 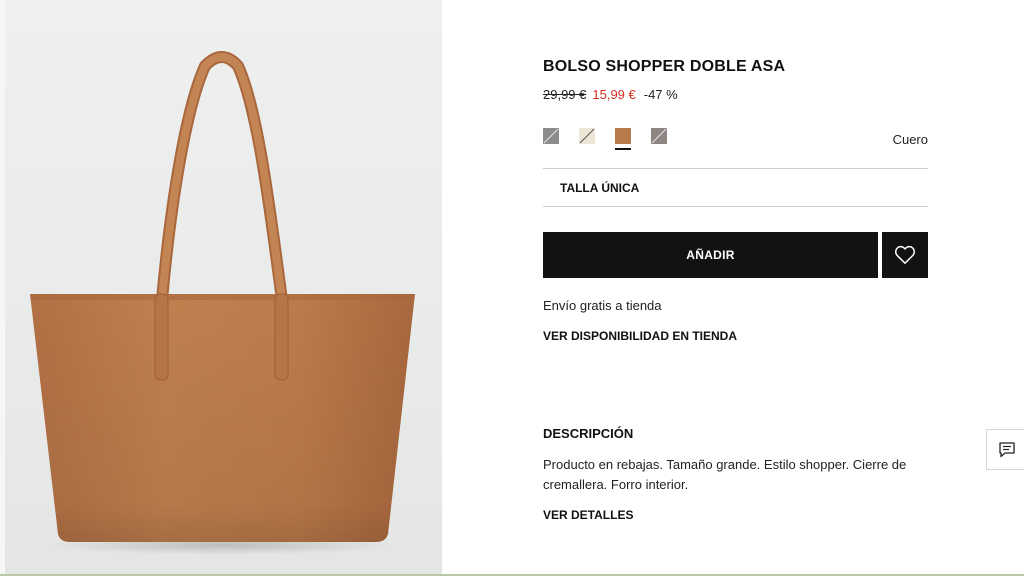 I want to click on view-details-link: VER DETALLES, so click(x=588, y=515).